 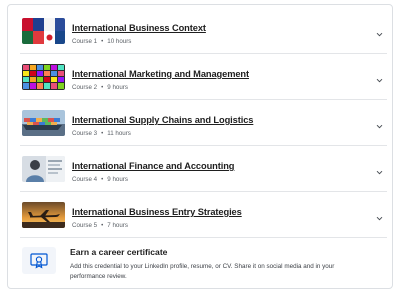 I want to click on course-number: Course 2, so click(x=85, y=87).